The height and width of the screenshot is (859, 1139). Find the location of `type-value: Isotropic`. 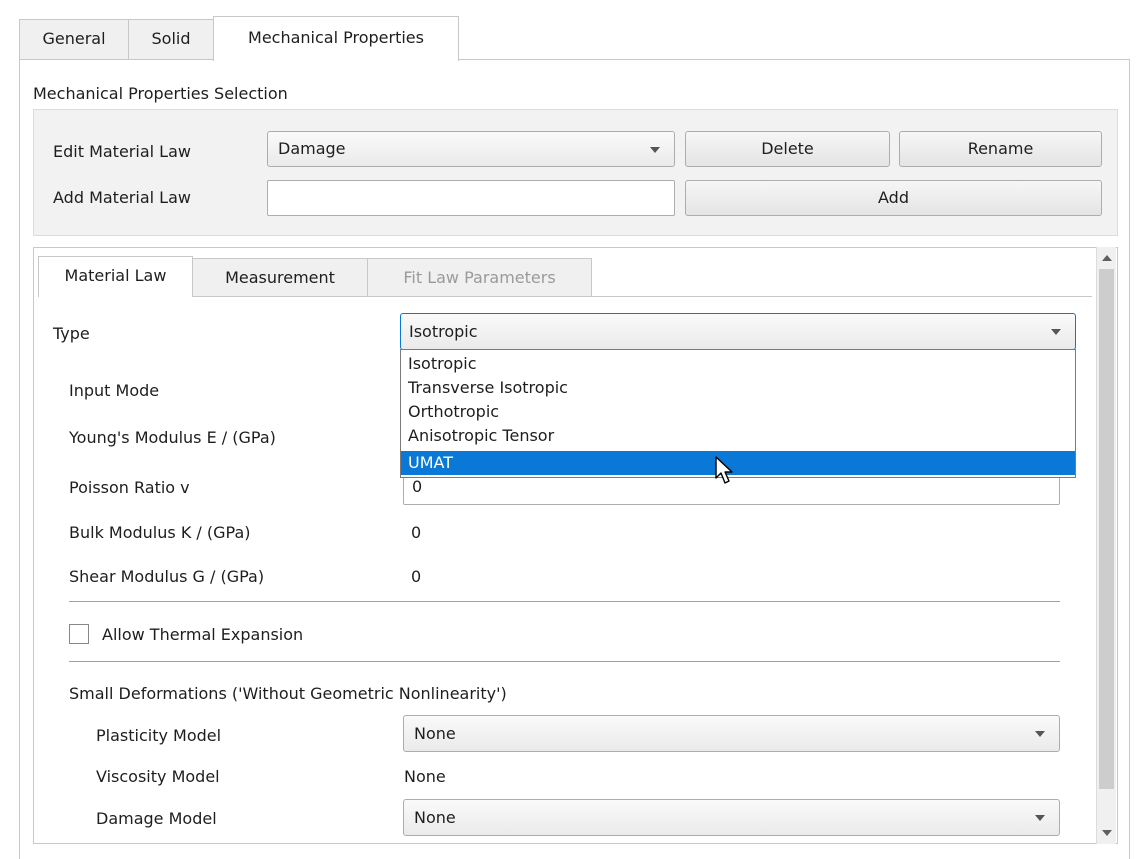

type-value: Isotropic is located at coordinates (443, 331).